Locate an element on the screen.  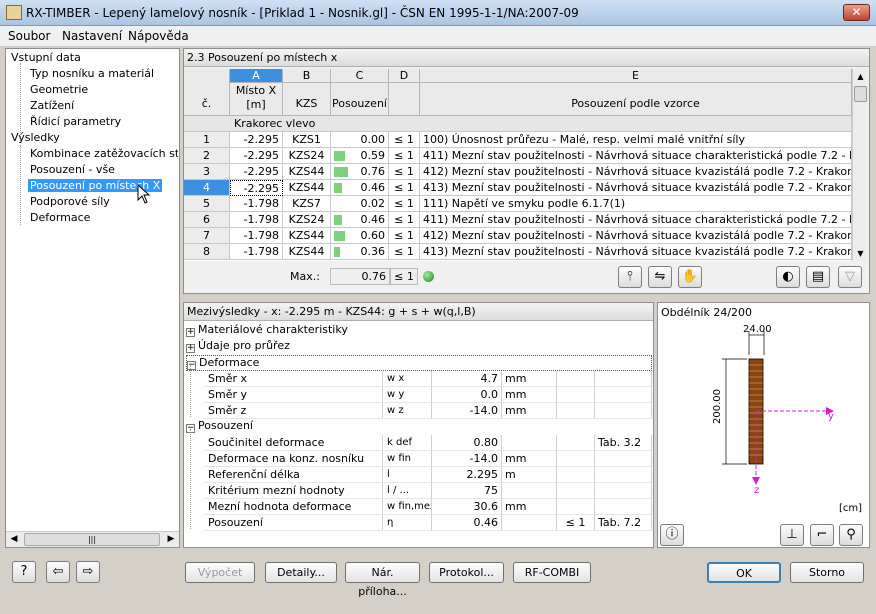
row-number: 4 is located at coordinates (207, 188).